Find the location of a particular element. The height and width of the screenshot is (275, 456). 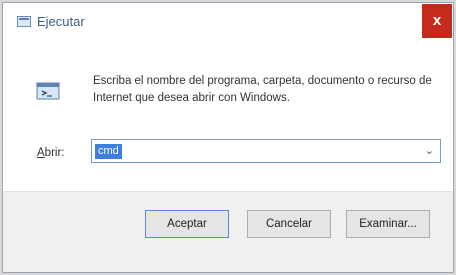

cancel-button: Cancelar is located at coordinates (289, 224).